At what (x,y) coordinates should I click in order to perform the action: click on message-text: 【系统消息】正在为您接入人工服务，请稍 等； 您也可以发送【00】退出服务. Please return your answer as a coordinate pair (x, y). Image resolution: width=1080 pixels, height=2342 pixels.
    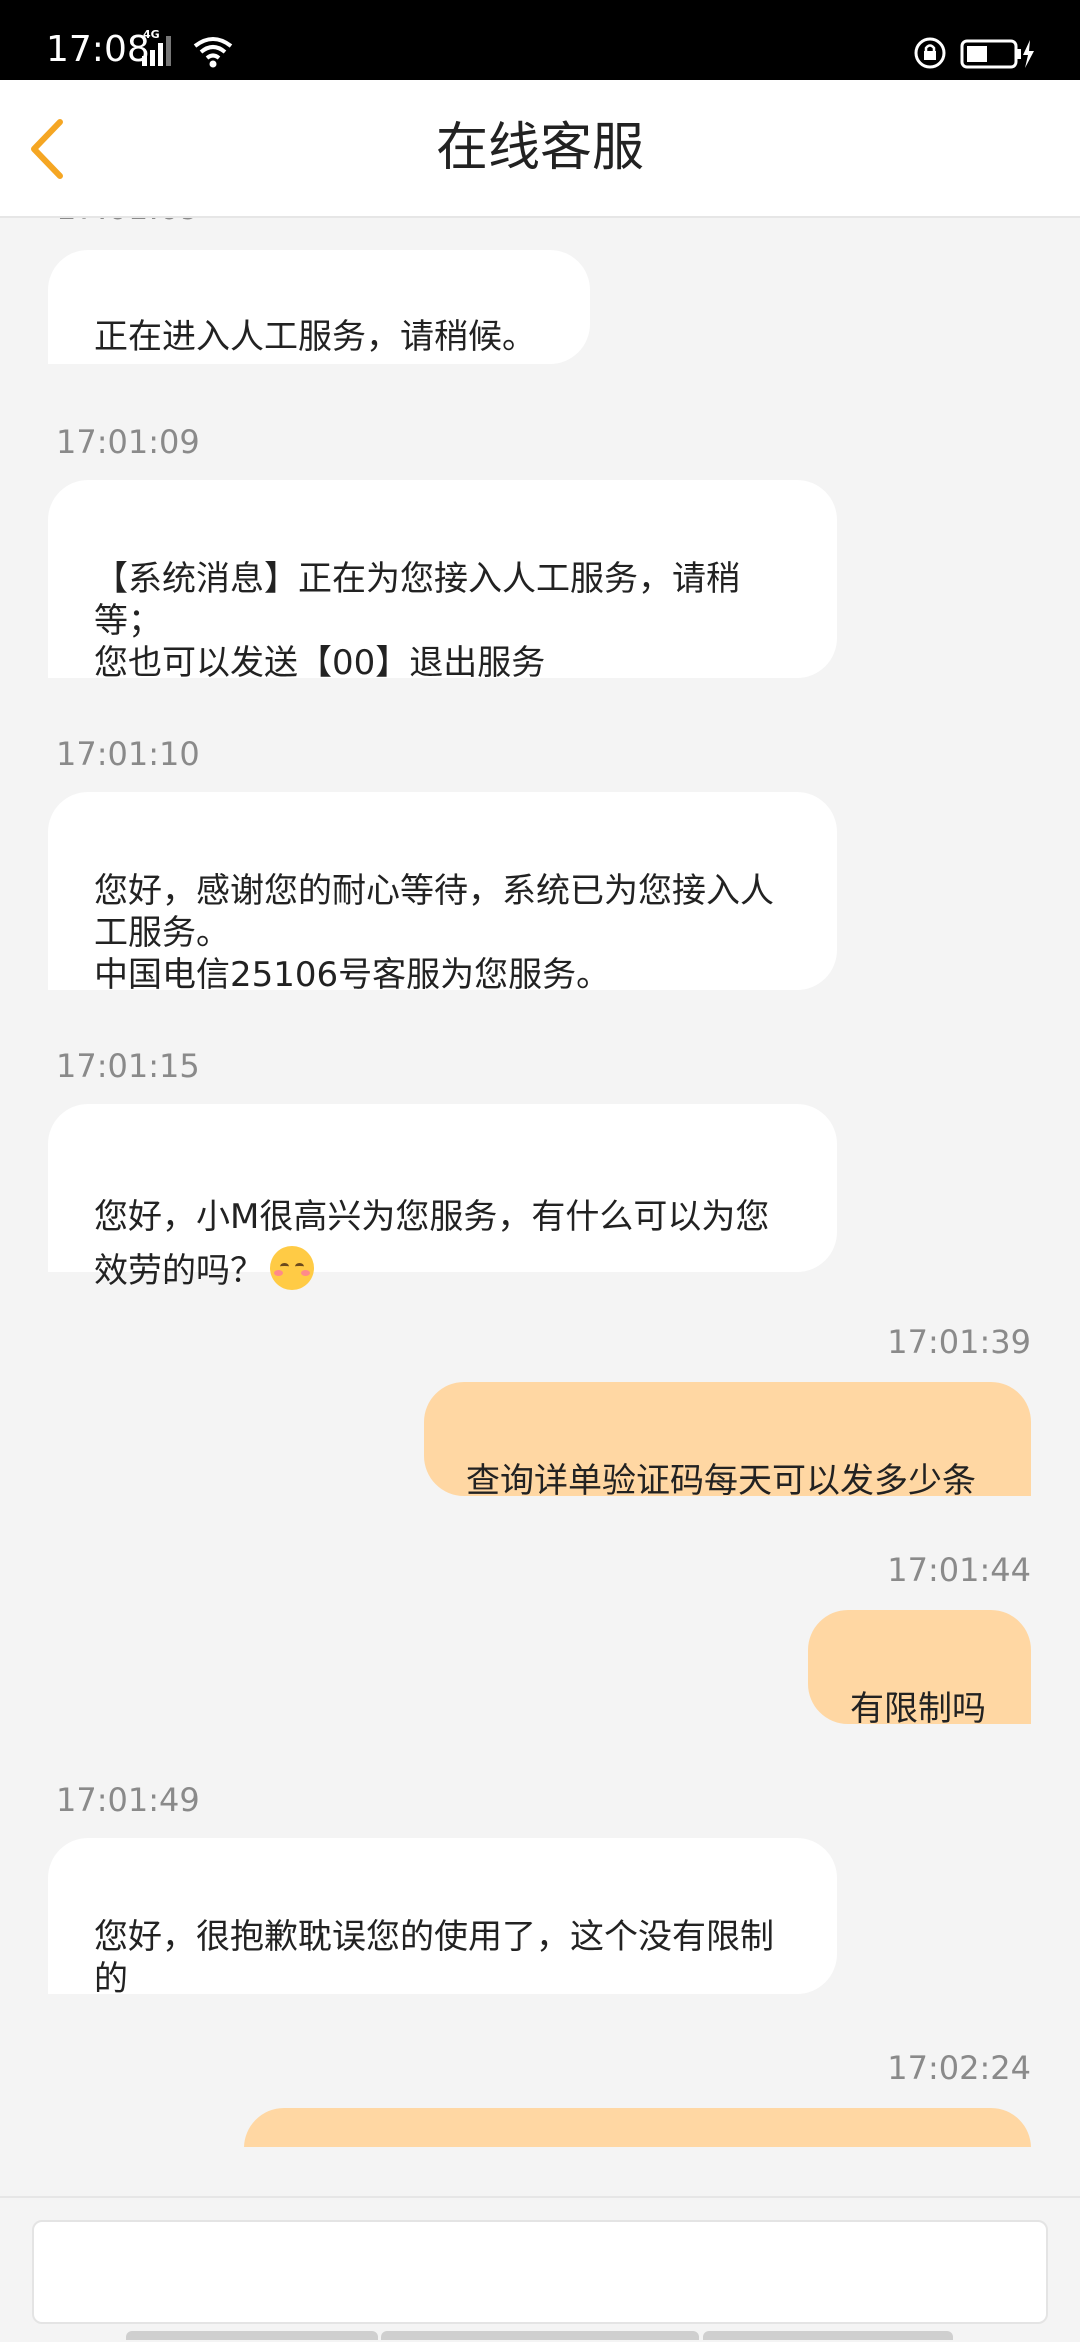
    Looking at the image, I should click on (417, 621).